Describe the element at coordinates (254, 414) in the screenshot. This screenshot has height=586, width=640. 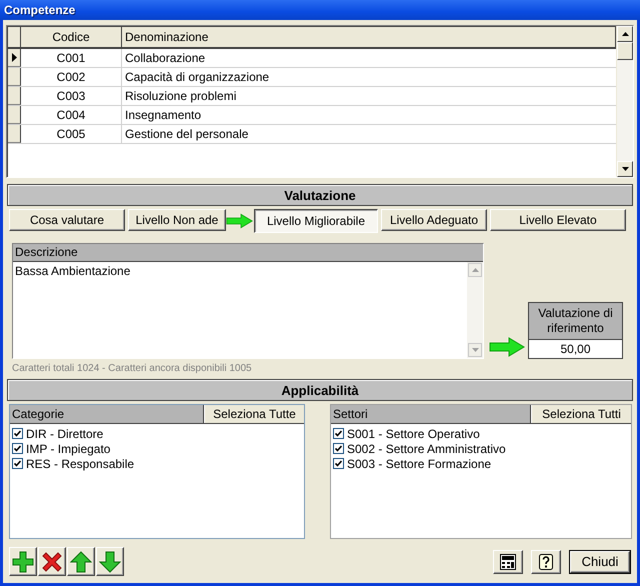
I see `select-all-button: Seleziona Tutte` at that location.